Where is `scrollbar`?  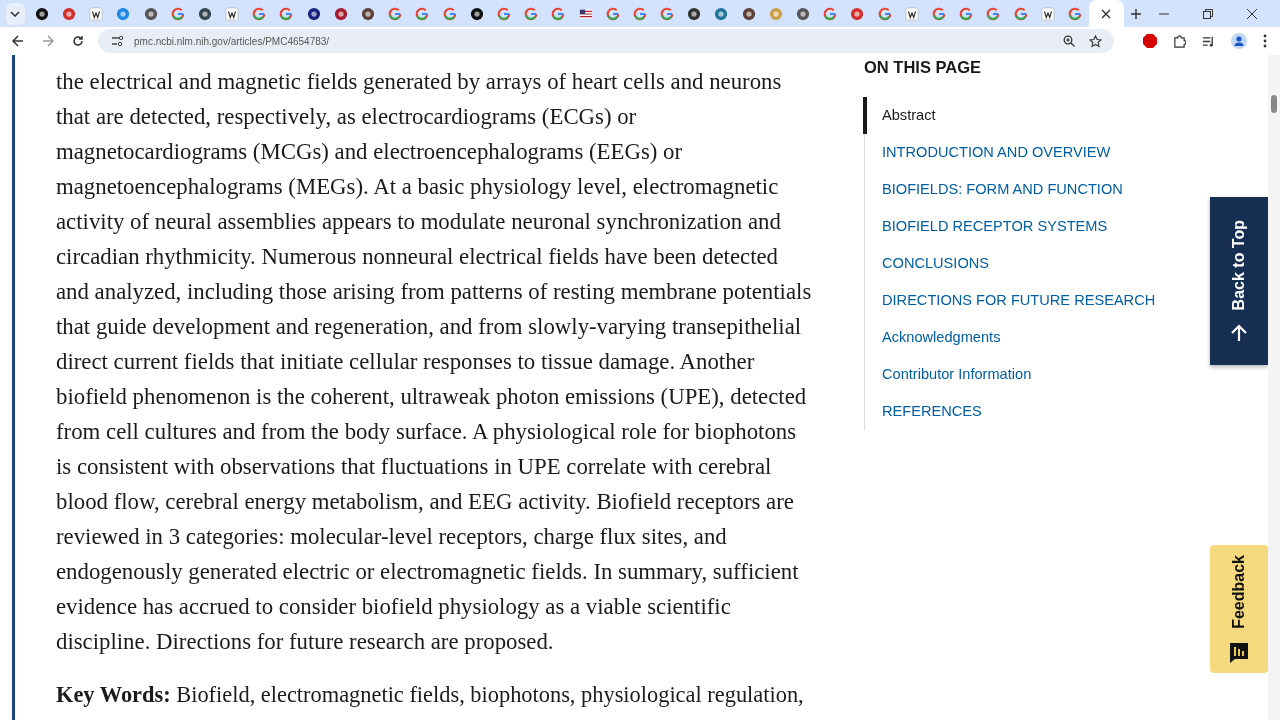 scrollbar is located at coordinates (1274, 387).